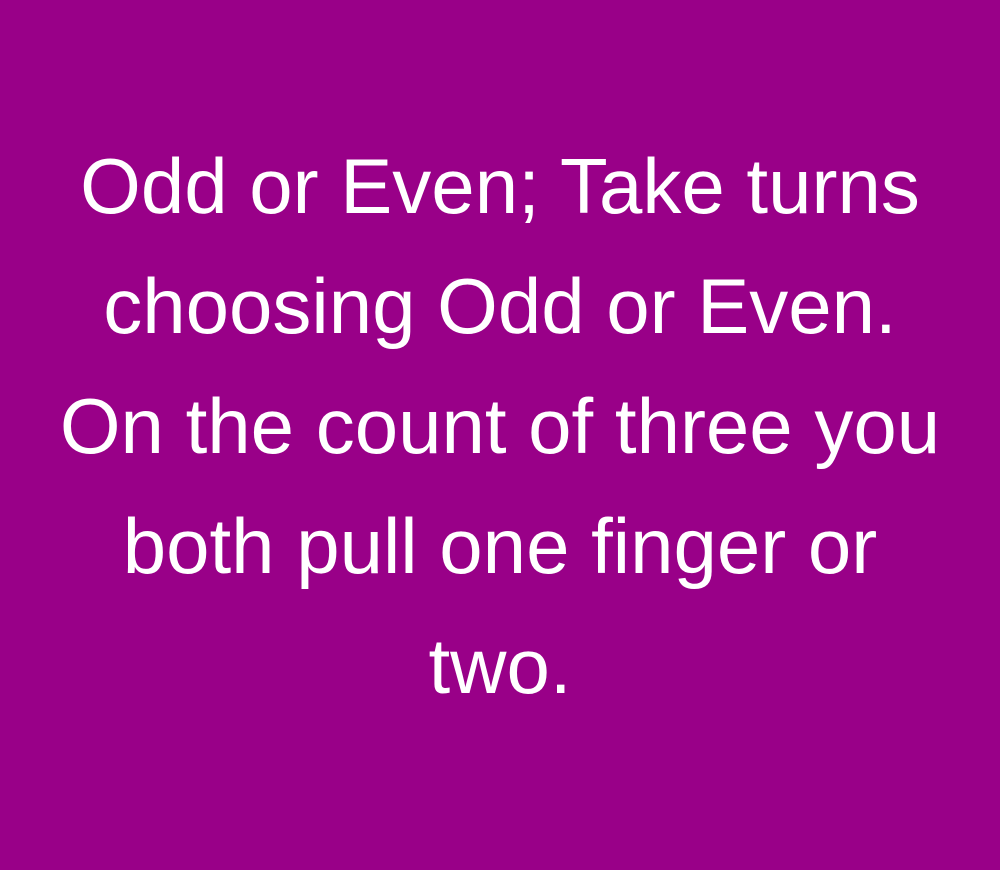  What do you see at coordinates (500, 186) in the screenshot?
I see `instruction-line-1: Odd or Even; Take turns` at bounding box center [500, 186].